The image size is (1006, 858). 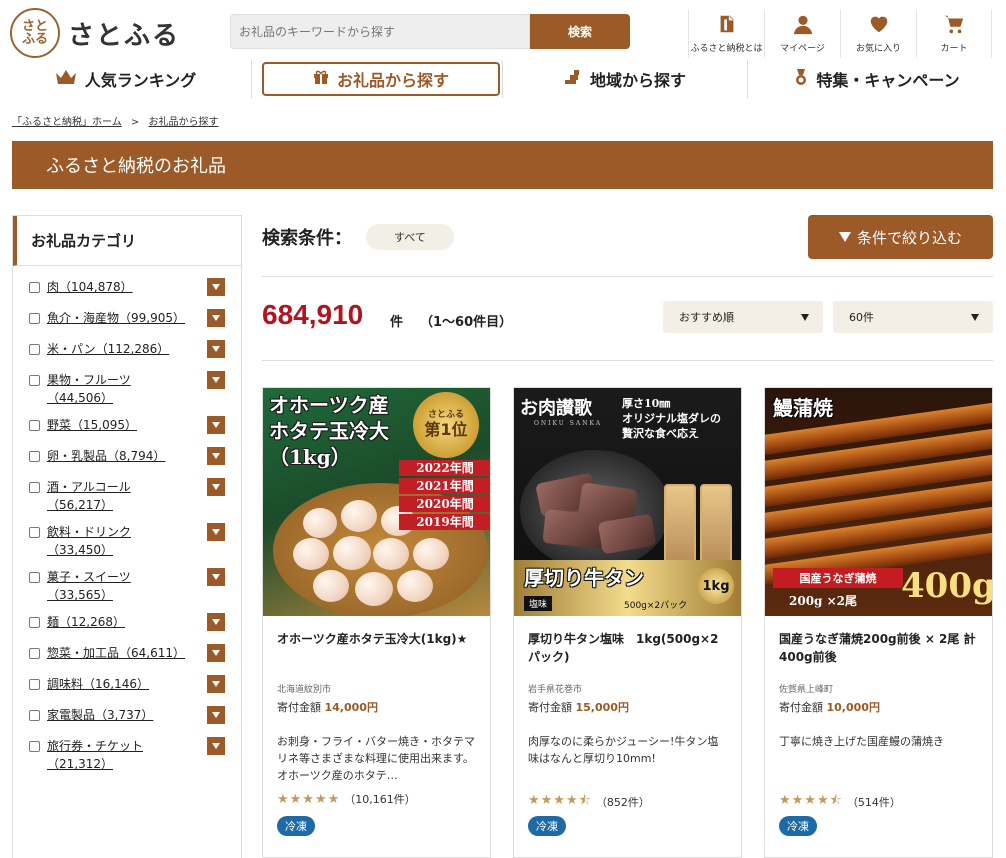 I want to click on category-label: 旅行券・チケット（21,312）, so click(x=117, y=755).